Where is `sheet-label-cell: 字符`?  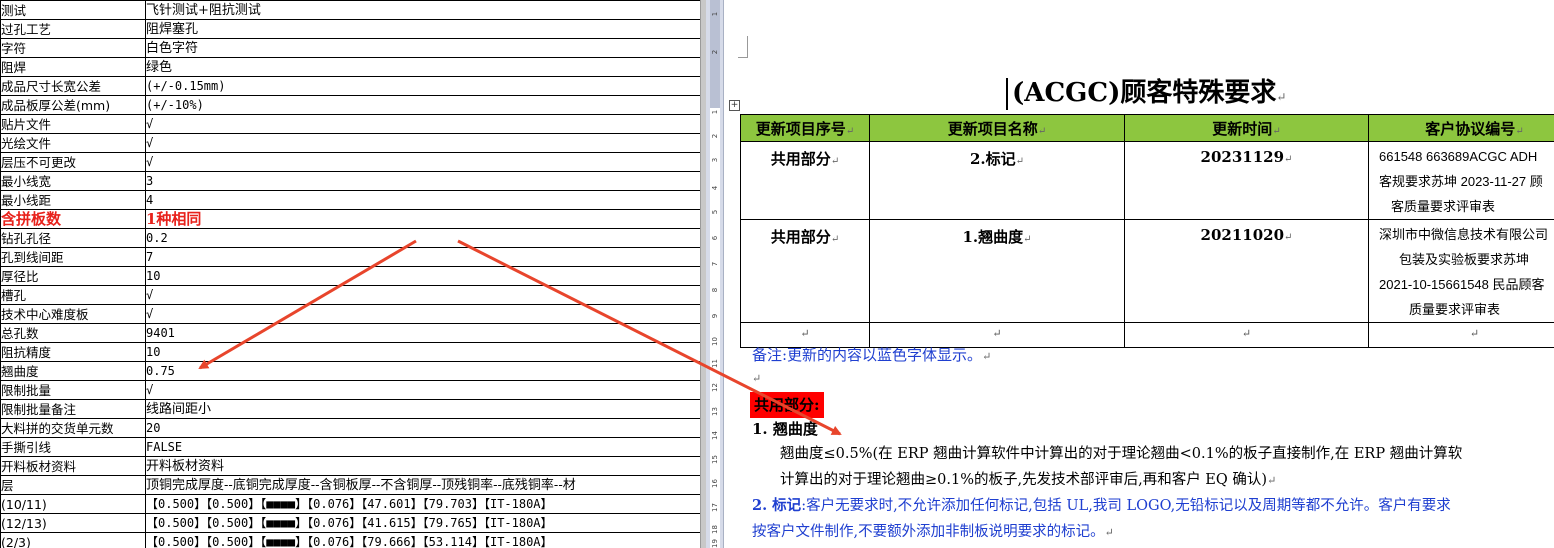
sheet-label-cell: 字符 is located at coordinates (73, 48).